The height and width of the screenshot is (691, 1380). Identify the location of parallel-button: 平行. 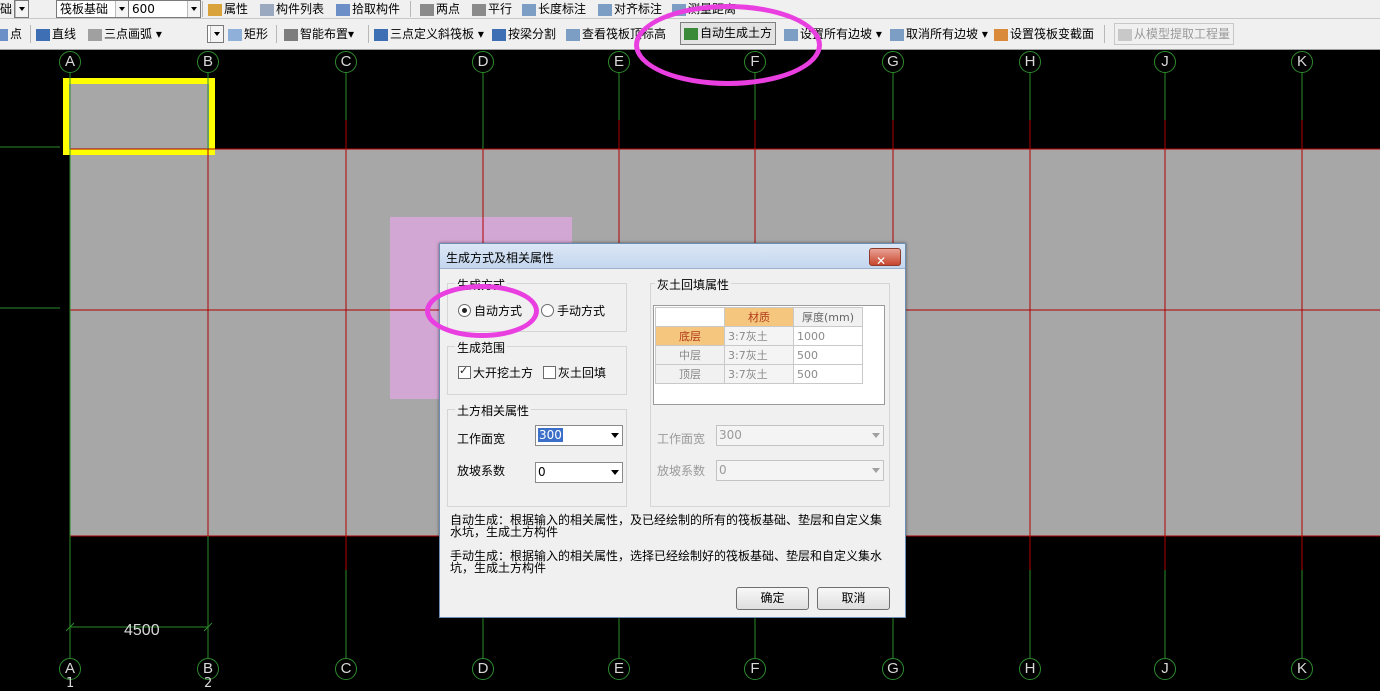
(492, 9).